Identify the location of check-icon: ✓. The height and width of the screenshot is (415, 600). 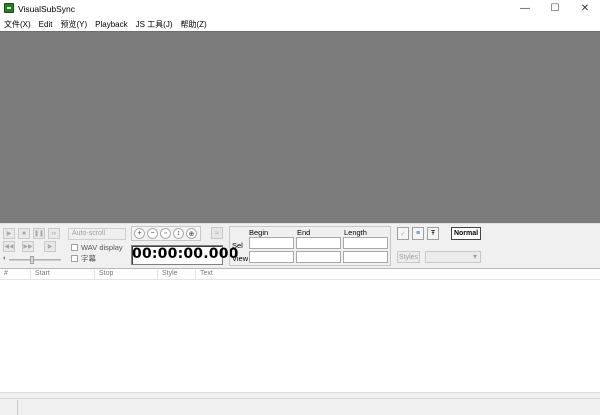
(403, 233).